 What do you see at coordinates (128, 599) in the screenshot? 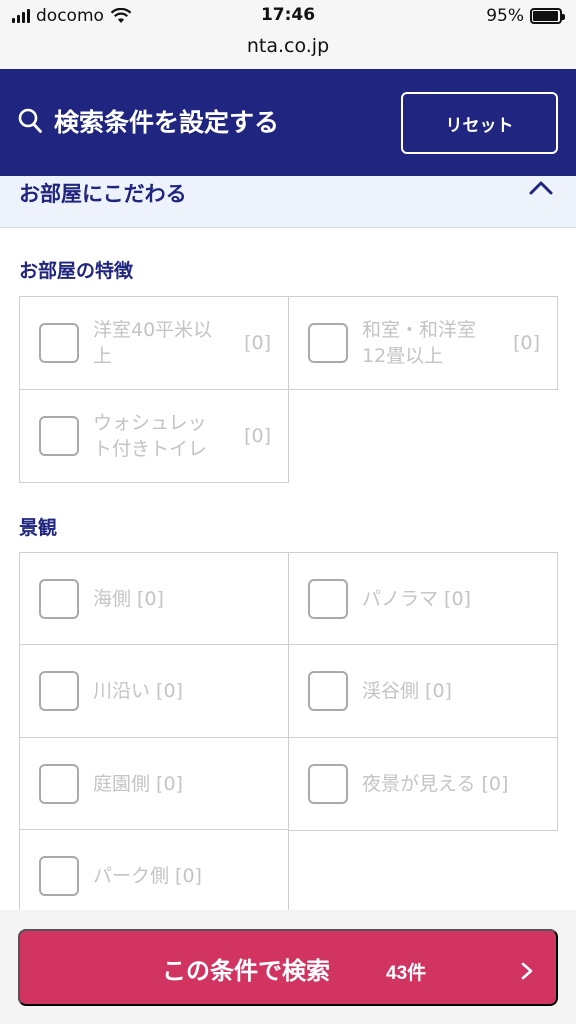
I see `option-label: 海側 [0]` at bounding box center [128, 599].